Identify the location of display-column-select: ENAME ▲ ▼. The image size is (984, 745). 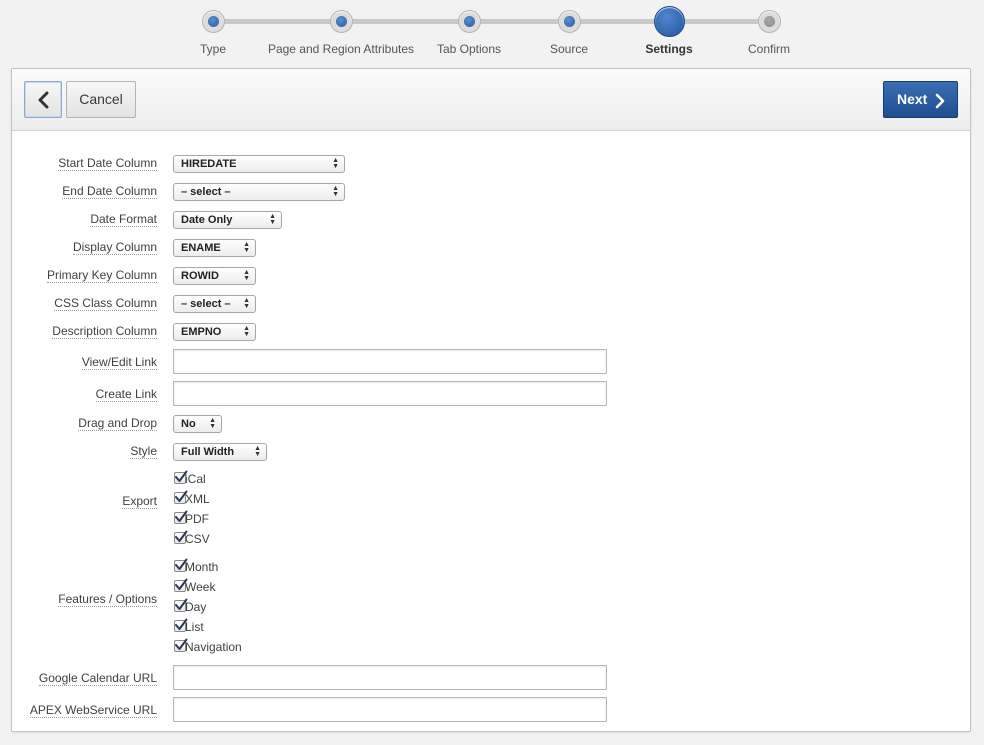
(214, 248).